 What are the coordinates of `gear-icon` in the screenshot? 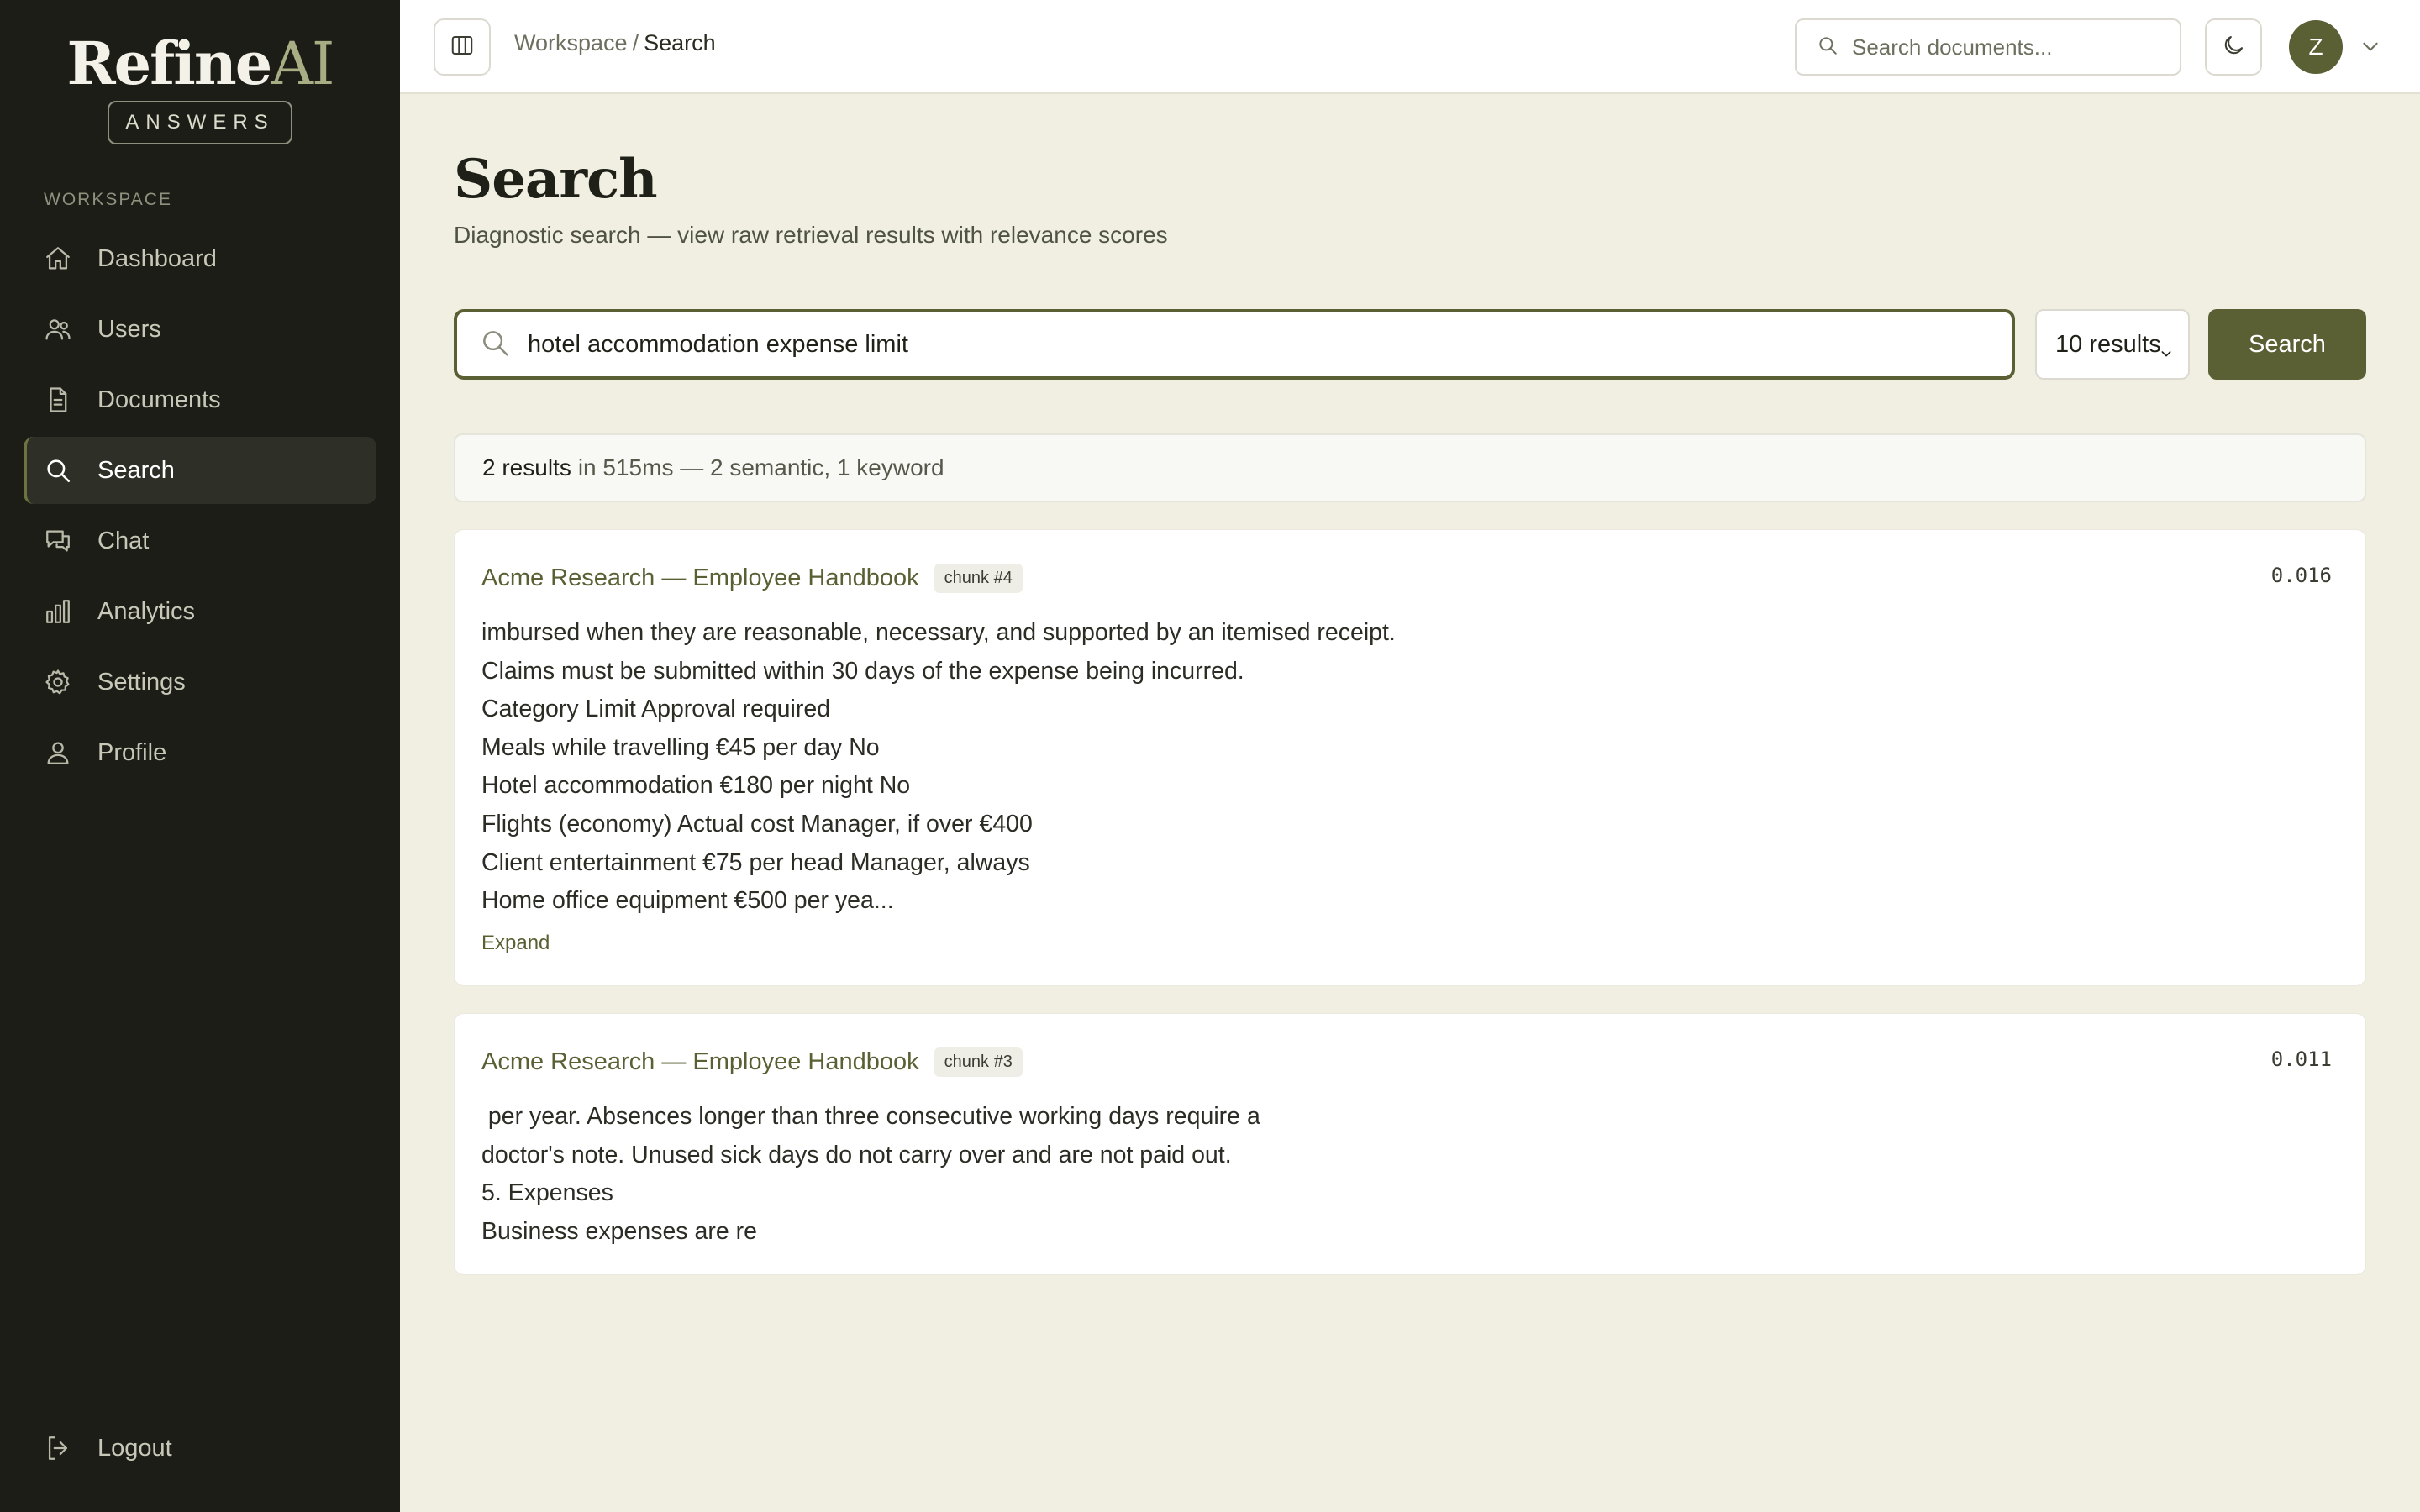 It's located at (58, 682).